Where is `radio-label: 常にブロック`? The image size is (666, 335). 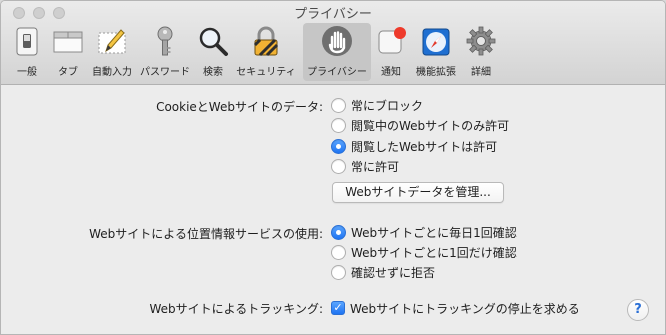 radio-label: 常にブロック is located at coordinates (387, 105).